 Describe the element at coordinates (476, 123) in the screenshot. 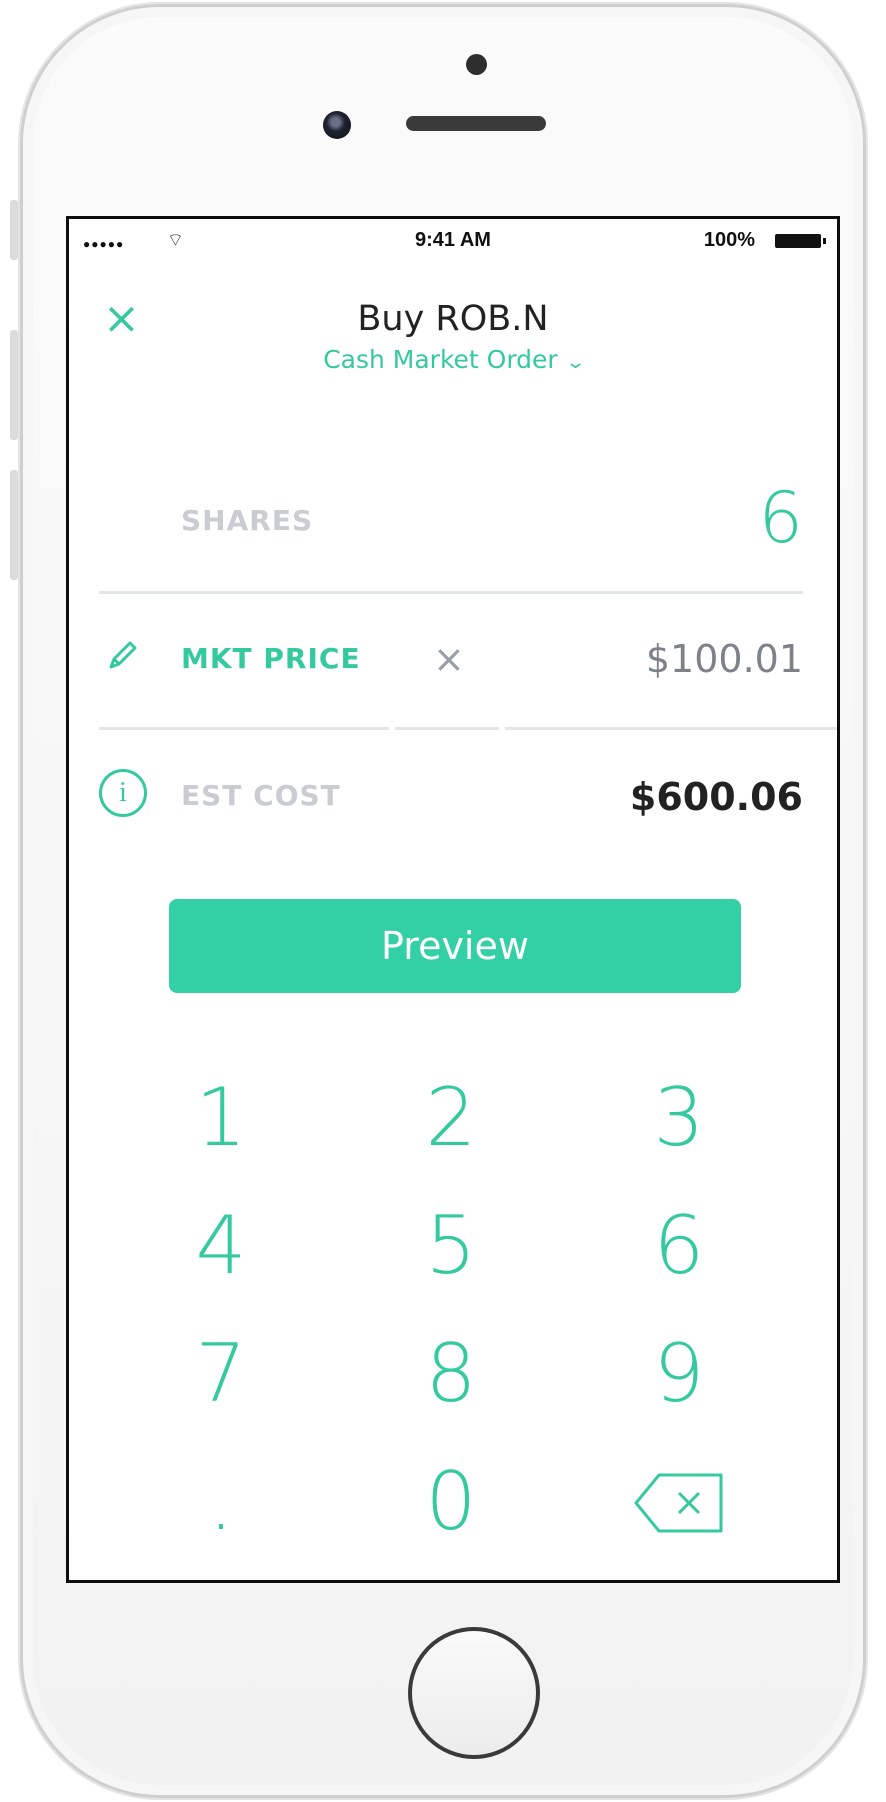

I see `earpiece-speaker` at that location.